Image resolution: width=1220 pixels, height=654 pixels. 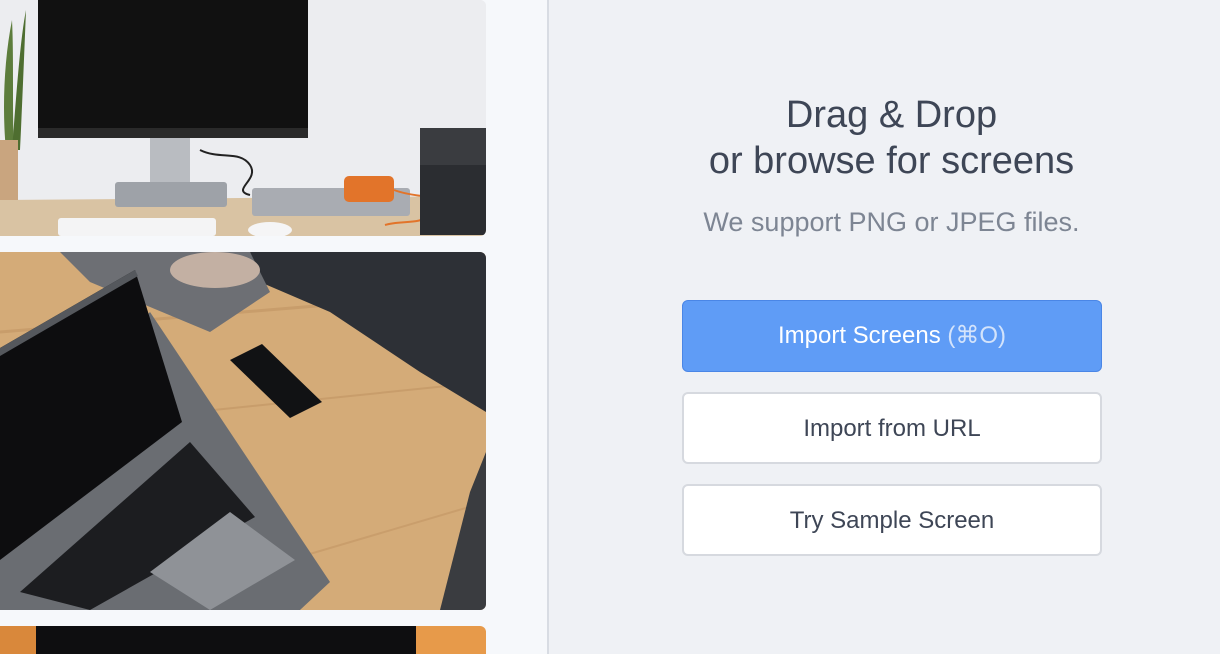 I want to click on gallery-image-partial, so click(x=243, y=640).